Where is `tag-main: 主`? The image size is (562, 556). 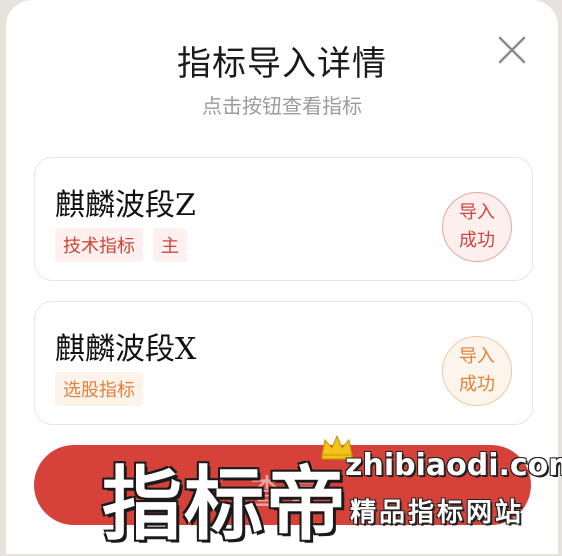
tag-main: 主 is located at coordinates (170, 245).